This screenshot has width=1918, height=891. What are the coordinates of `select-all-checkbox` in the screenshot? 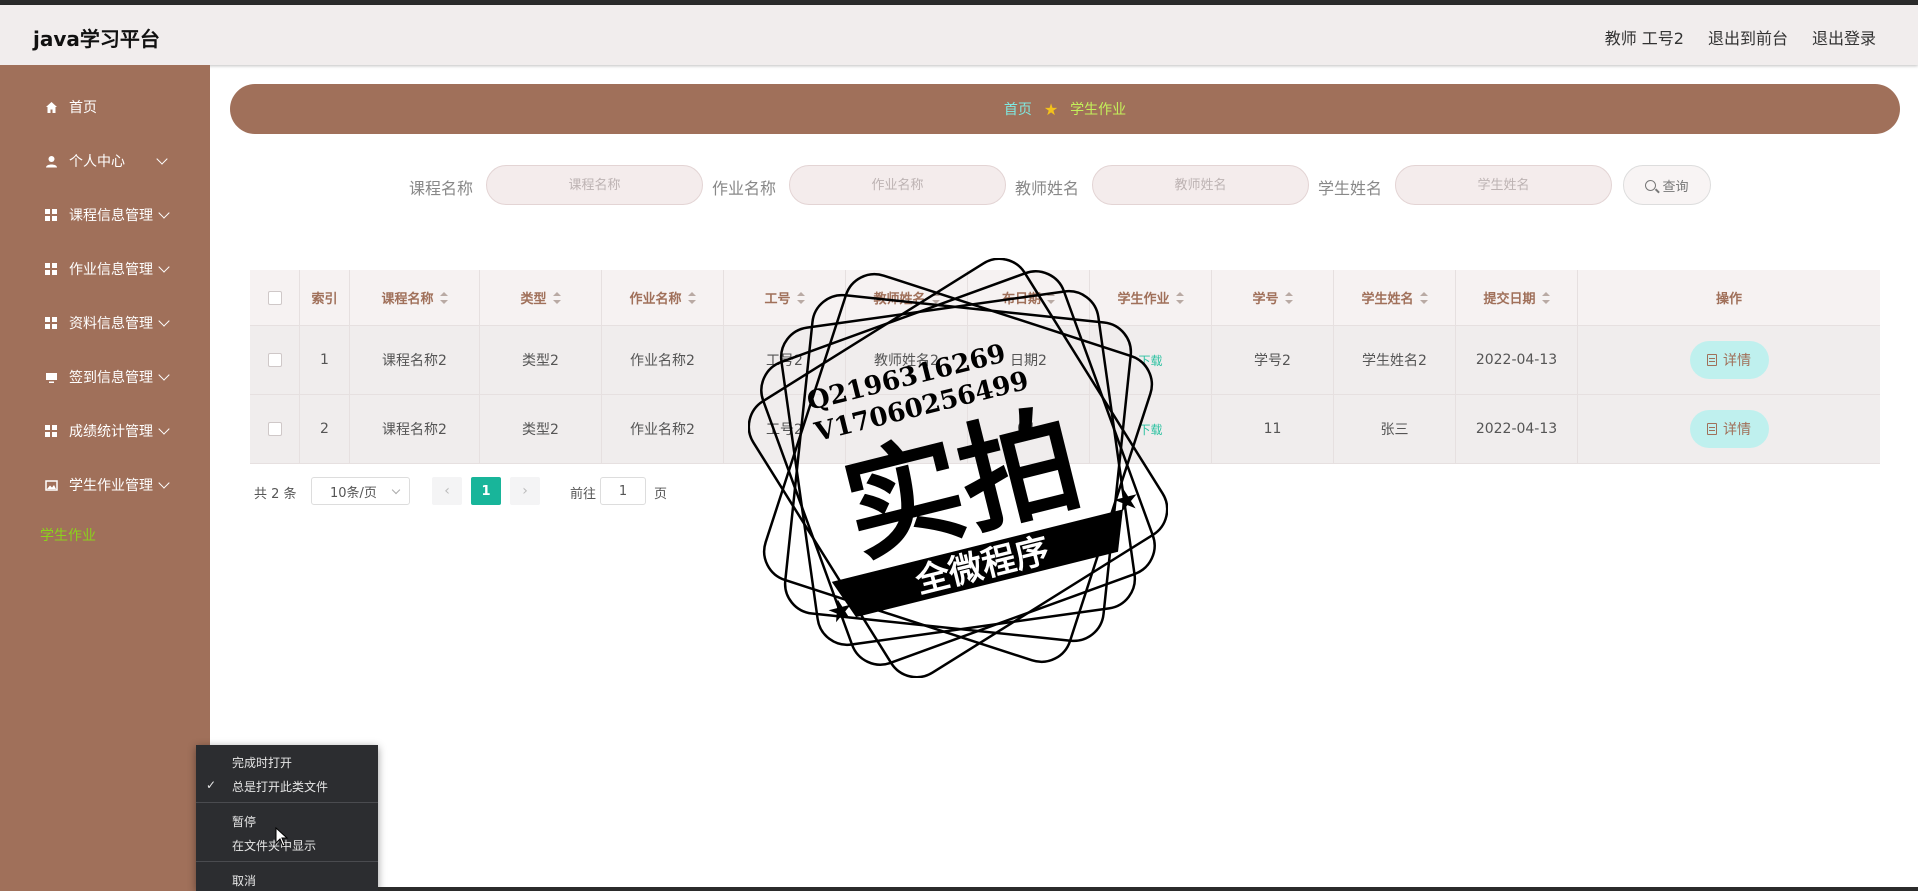 It's located at (274, 297).